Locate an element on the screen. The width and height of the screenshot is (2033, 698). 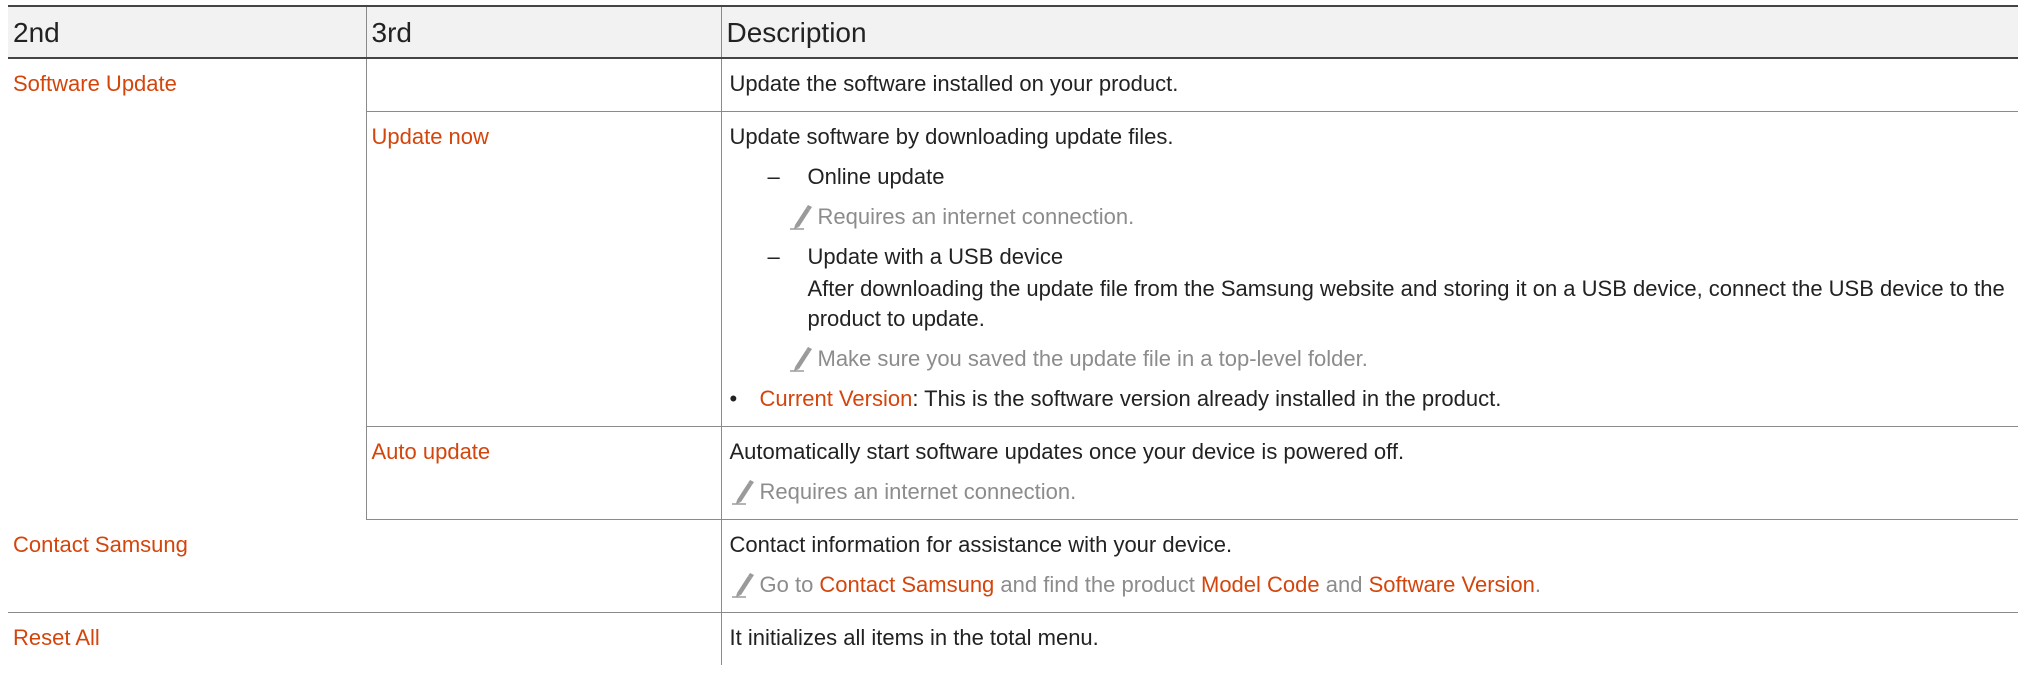
header-description: Description is located at coordinates (1369, 32).